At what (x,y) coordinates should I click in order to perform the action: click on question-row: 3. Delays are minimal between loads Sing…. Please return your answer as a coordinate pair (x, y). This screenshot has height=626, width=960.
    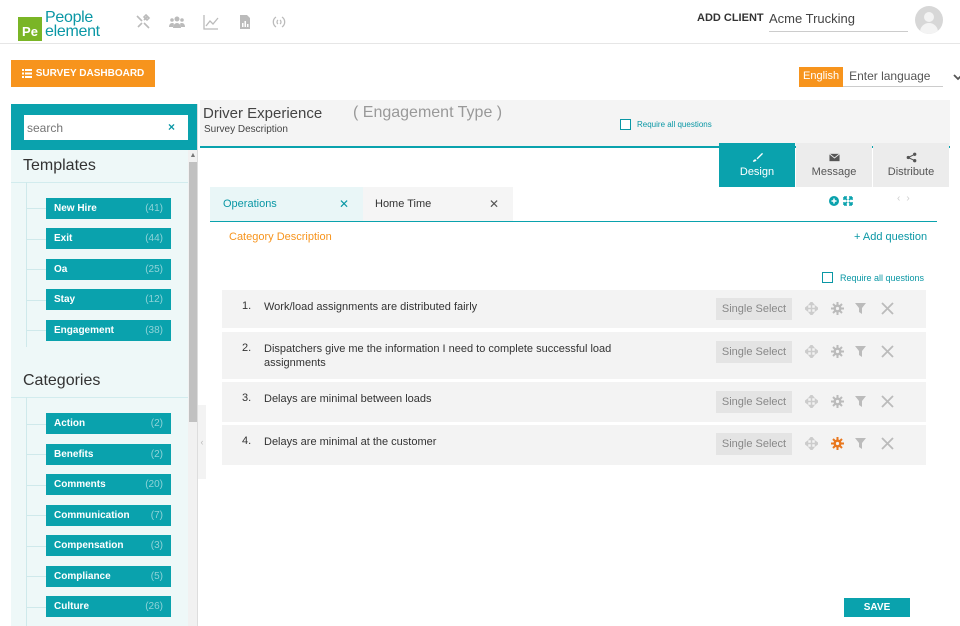
    Looking at the image, I should click on (574, 402).